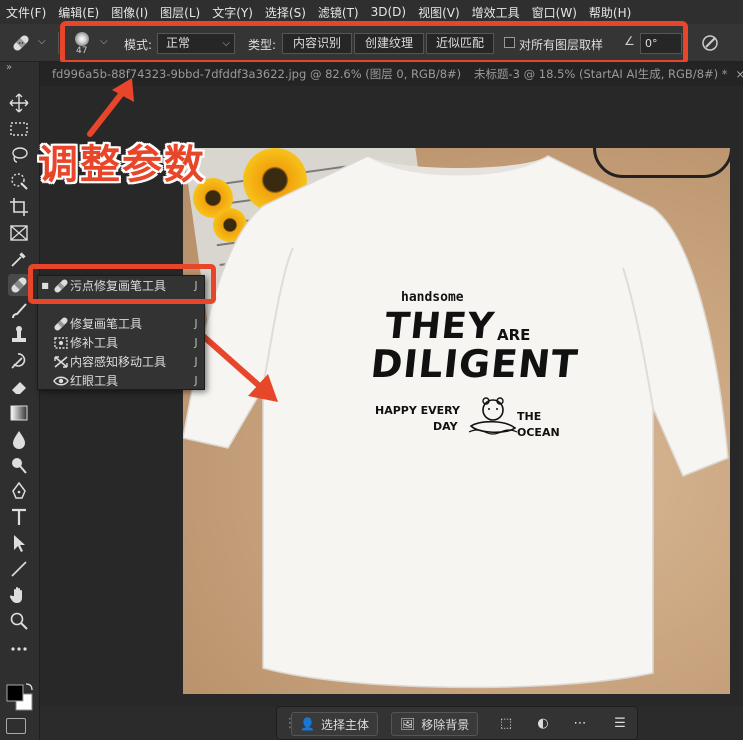  What do you see at coordinates (538, 432) in the screenshot?
I see `print-ocean: OCEAN` at bounding box center [538, 432].